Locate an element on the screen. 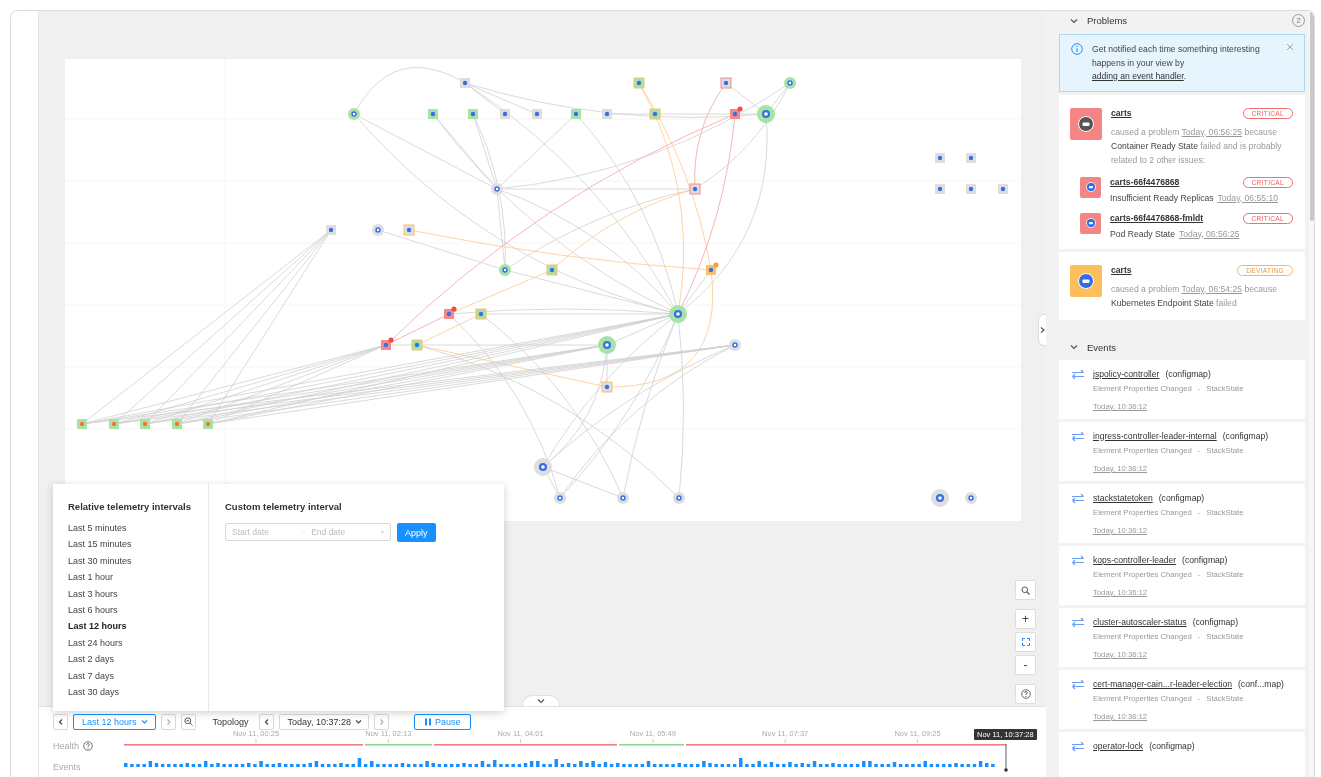 This screenshot has width=1321, height=777. time-cursor is located at coordinates (1006, 757).